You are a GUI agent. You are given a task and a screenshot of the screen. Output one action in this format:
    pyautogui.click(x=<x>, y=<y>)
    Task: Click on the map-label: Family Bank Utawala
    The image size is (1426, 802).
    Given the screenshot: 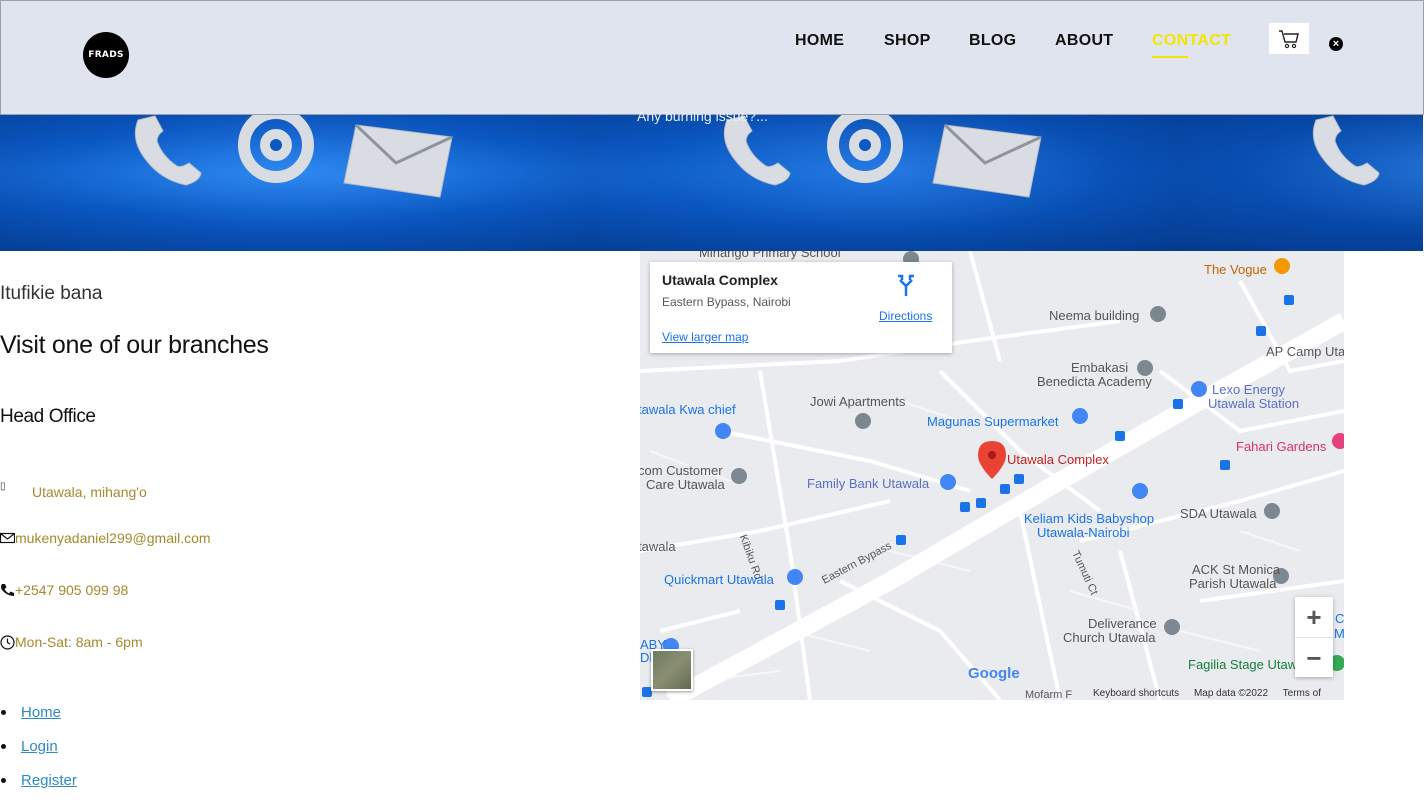 What is the action you would take?
    pyautogui.click(x=868, y=483)
    